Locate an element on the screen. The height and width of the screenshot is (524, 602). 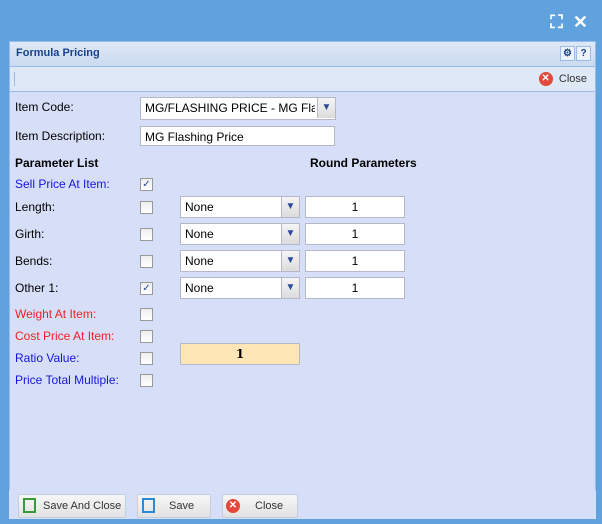
param-label-bends: Bends: is located at coordinates (34, 261).